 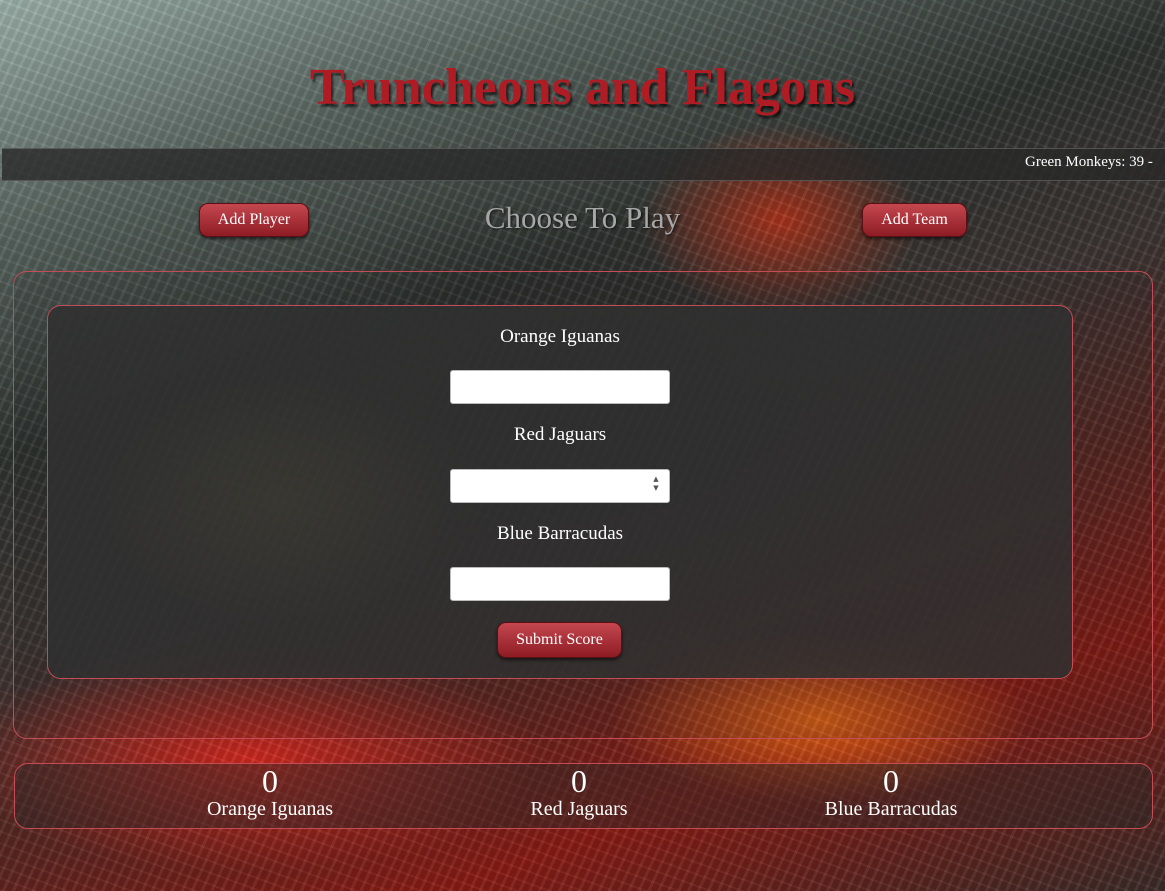 What do you see at coordinates (914, 220) in the screenshot?
I see `add-team-button: Add Team` at bounding box center [914, 220].